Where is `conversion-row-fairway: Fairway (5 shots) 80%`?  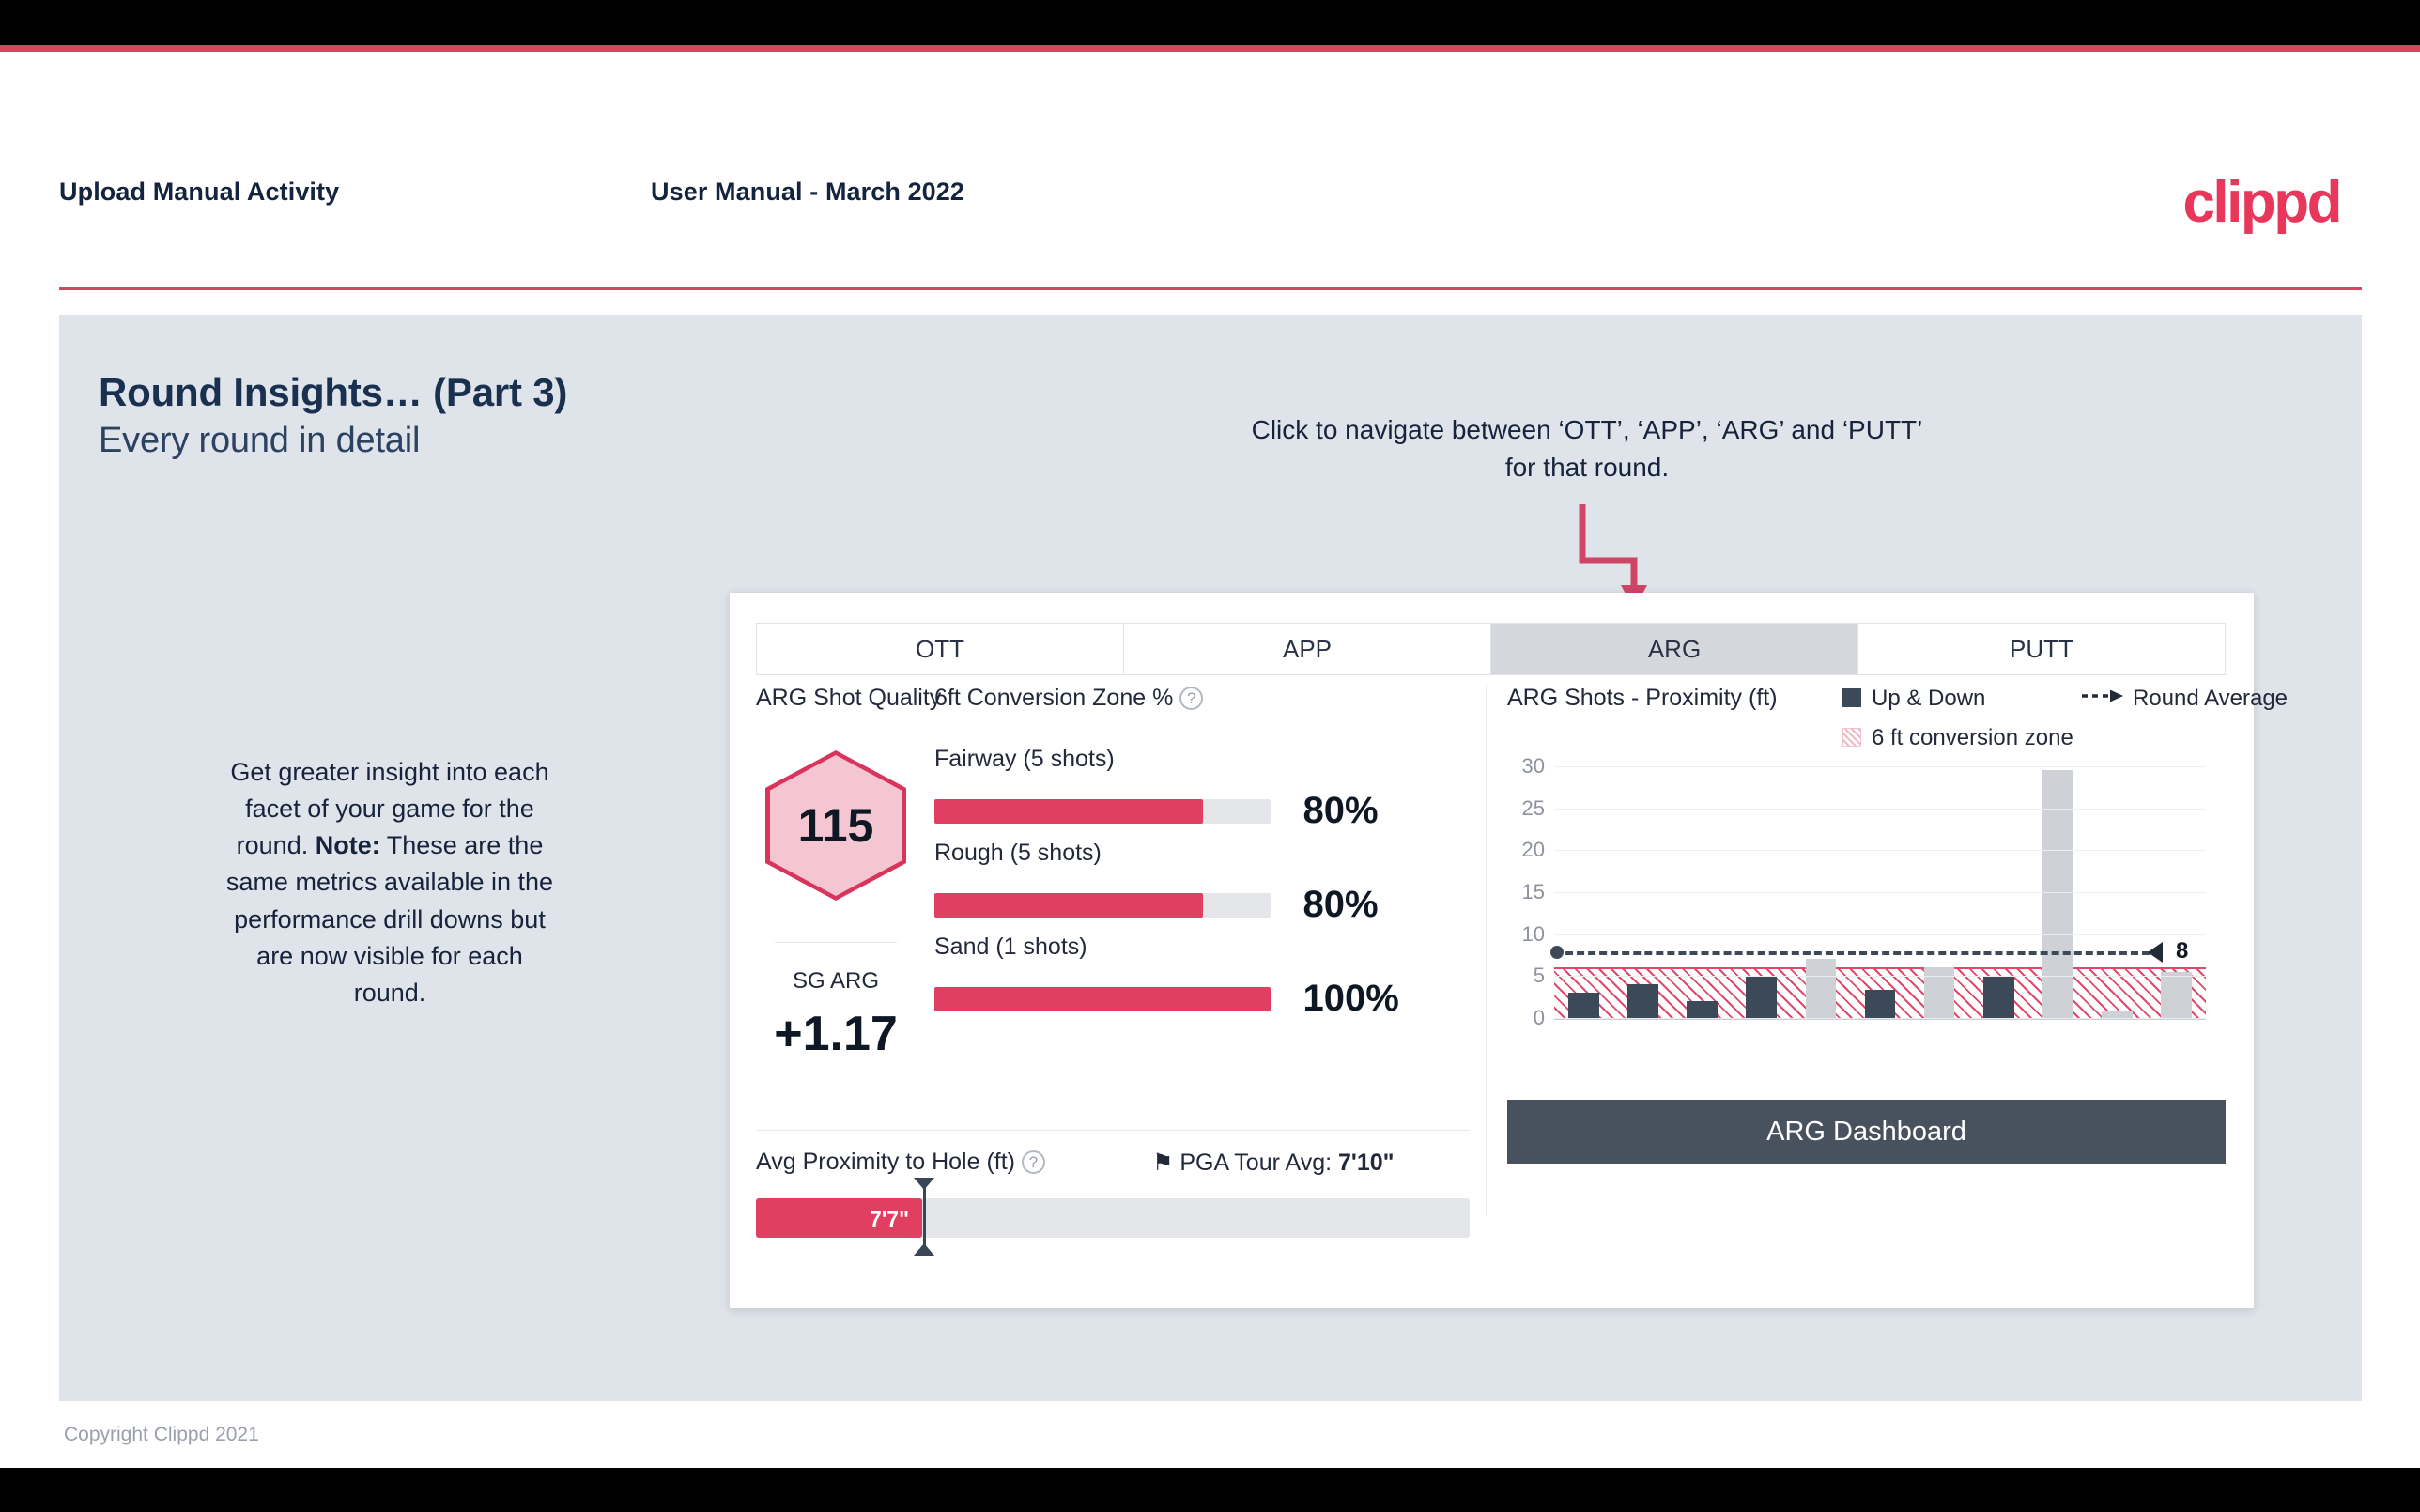
conversion-row-fairway: Fairway (5 shots) 80% is located at coordinates (1202, 789).